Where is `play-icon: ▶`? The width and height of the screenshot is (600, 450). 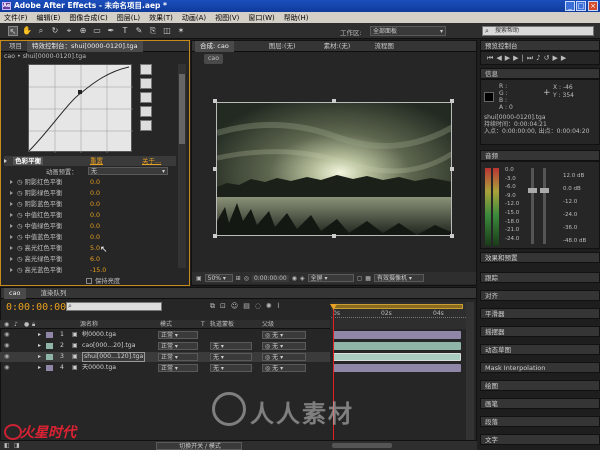
play-icon: ▶ is located at coordinates (509, 58).